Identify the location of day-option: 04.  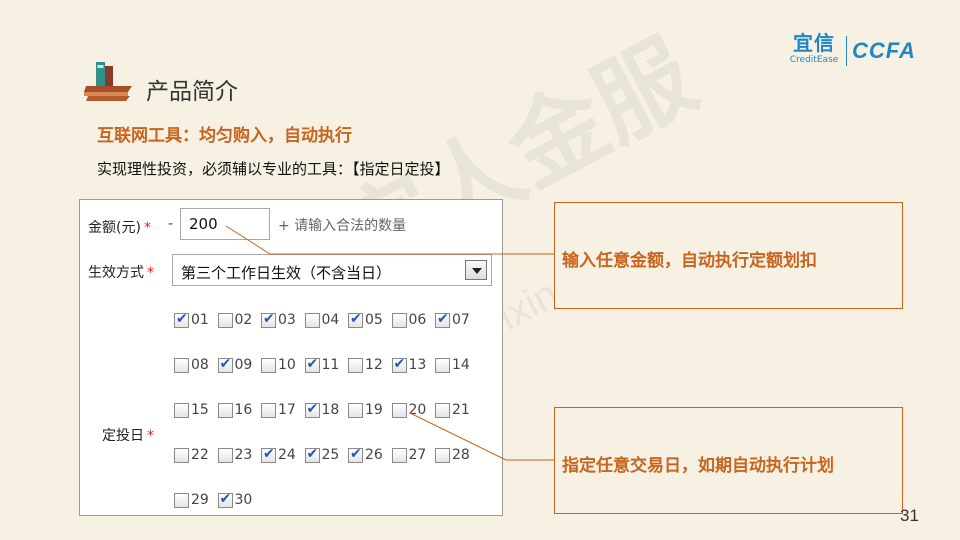
(322, 320).